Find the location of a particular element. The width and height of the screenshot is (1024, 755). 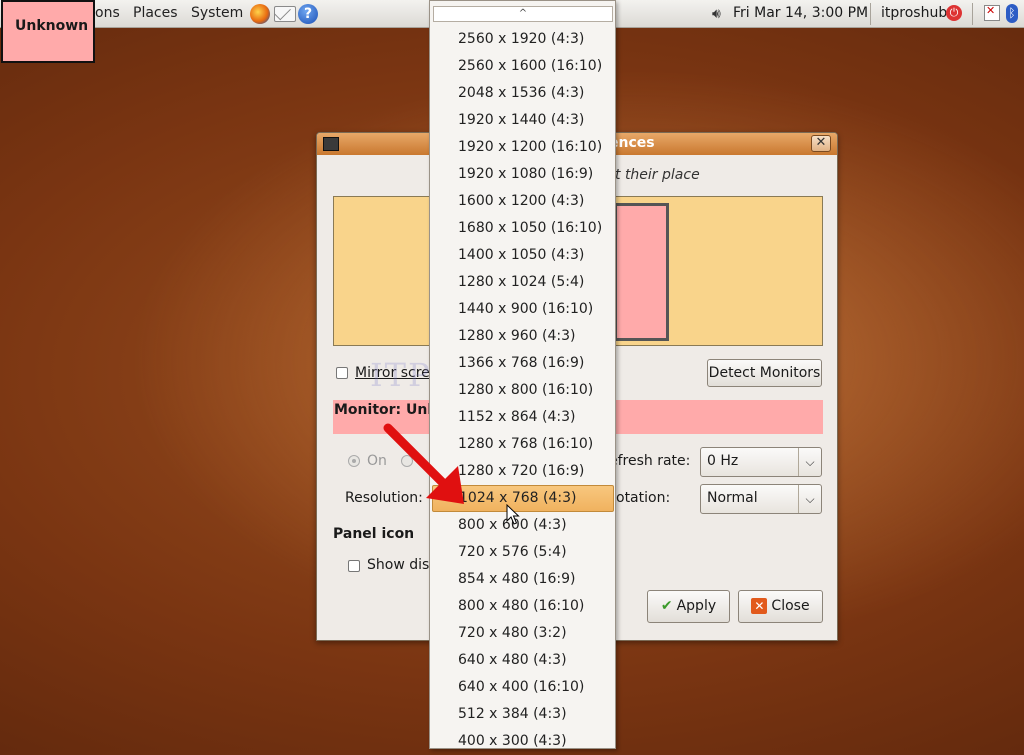

rotation-value: Normal is located at coordinates (732, 498).